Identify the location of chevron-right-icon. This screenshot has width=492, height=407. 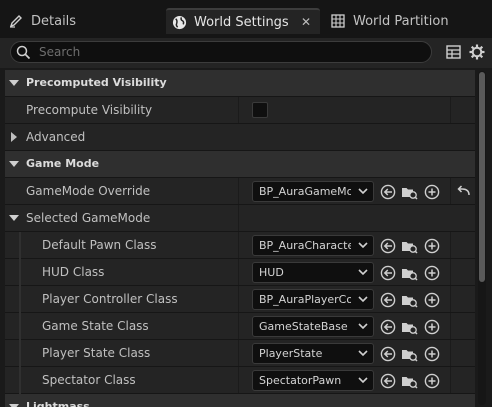
(14, 137).